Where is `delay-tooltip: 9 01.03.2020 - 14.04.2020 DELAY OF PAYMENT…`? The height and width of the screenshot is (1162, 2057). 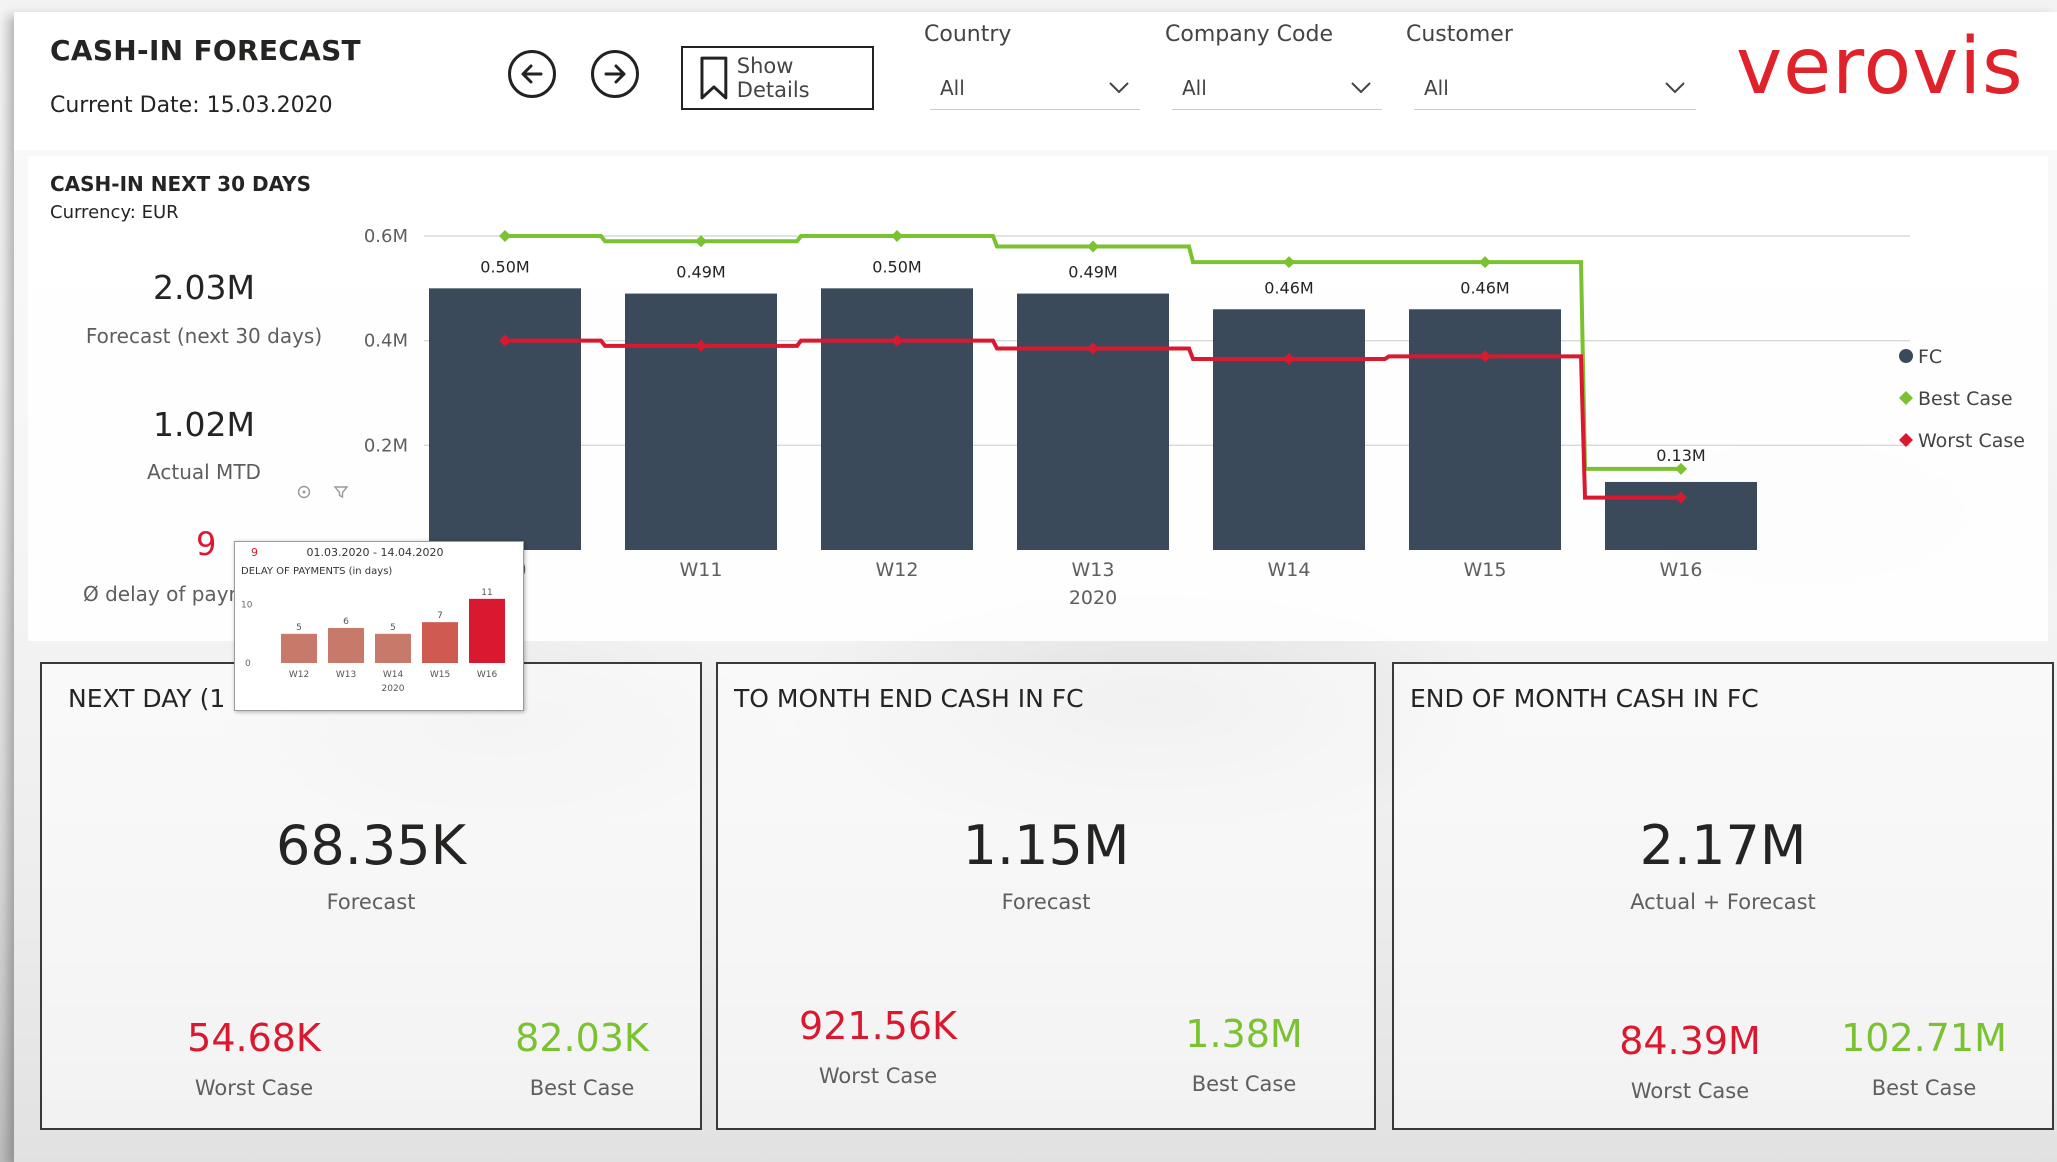
delay-tooltip: 9 01.03.2020 - 14.04.2020 DELAY OF PAYMENT… is located at coordinates (379, 626).